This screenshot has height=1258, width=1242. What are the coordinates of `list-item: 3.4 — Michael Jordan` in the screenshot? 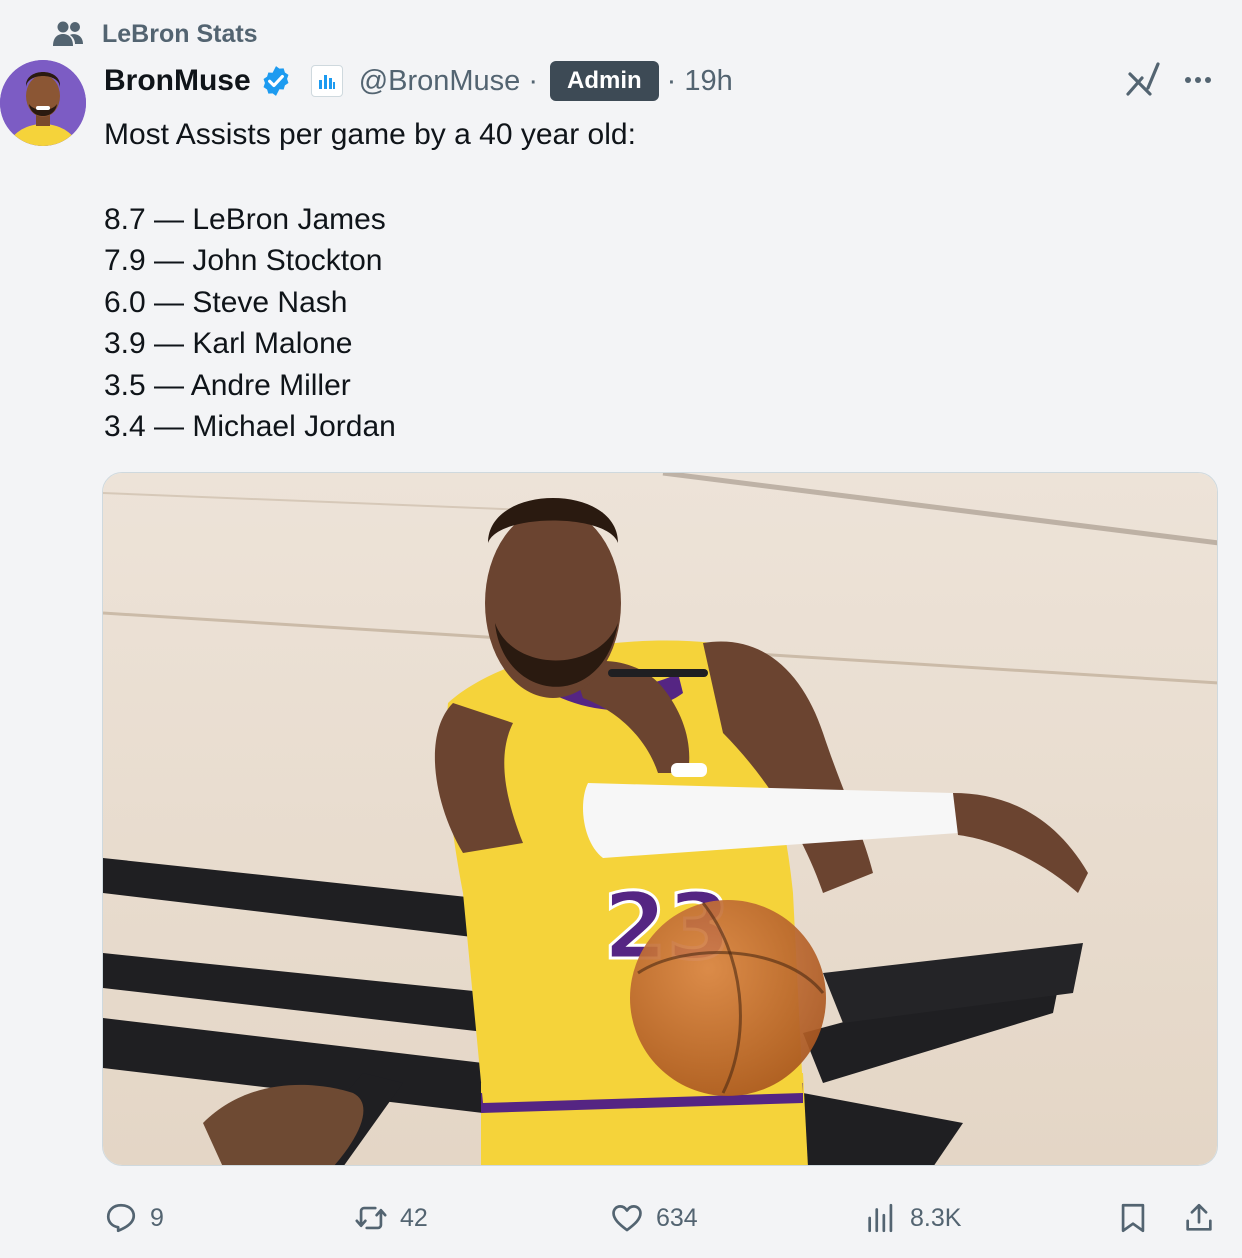 It's located at (250, 426).